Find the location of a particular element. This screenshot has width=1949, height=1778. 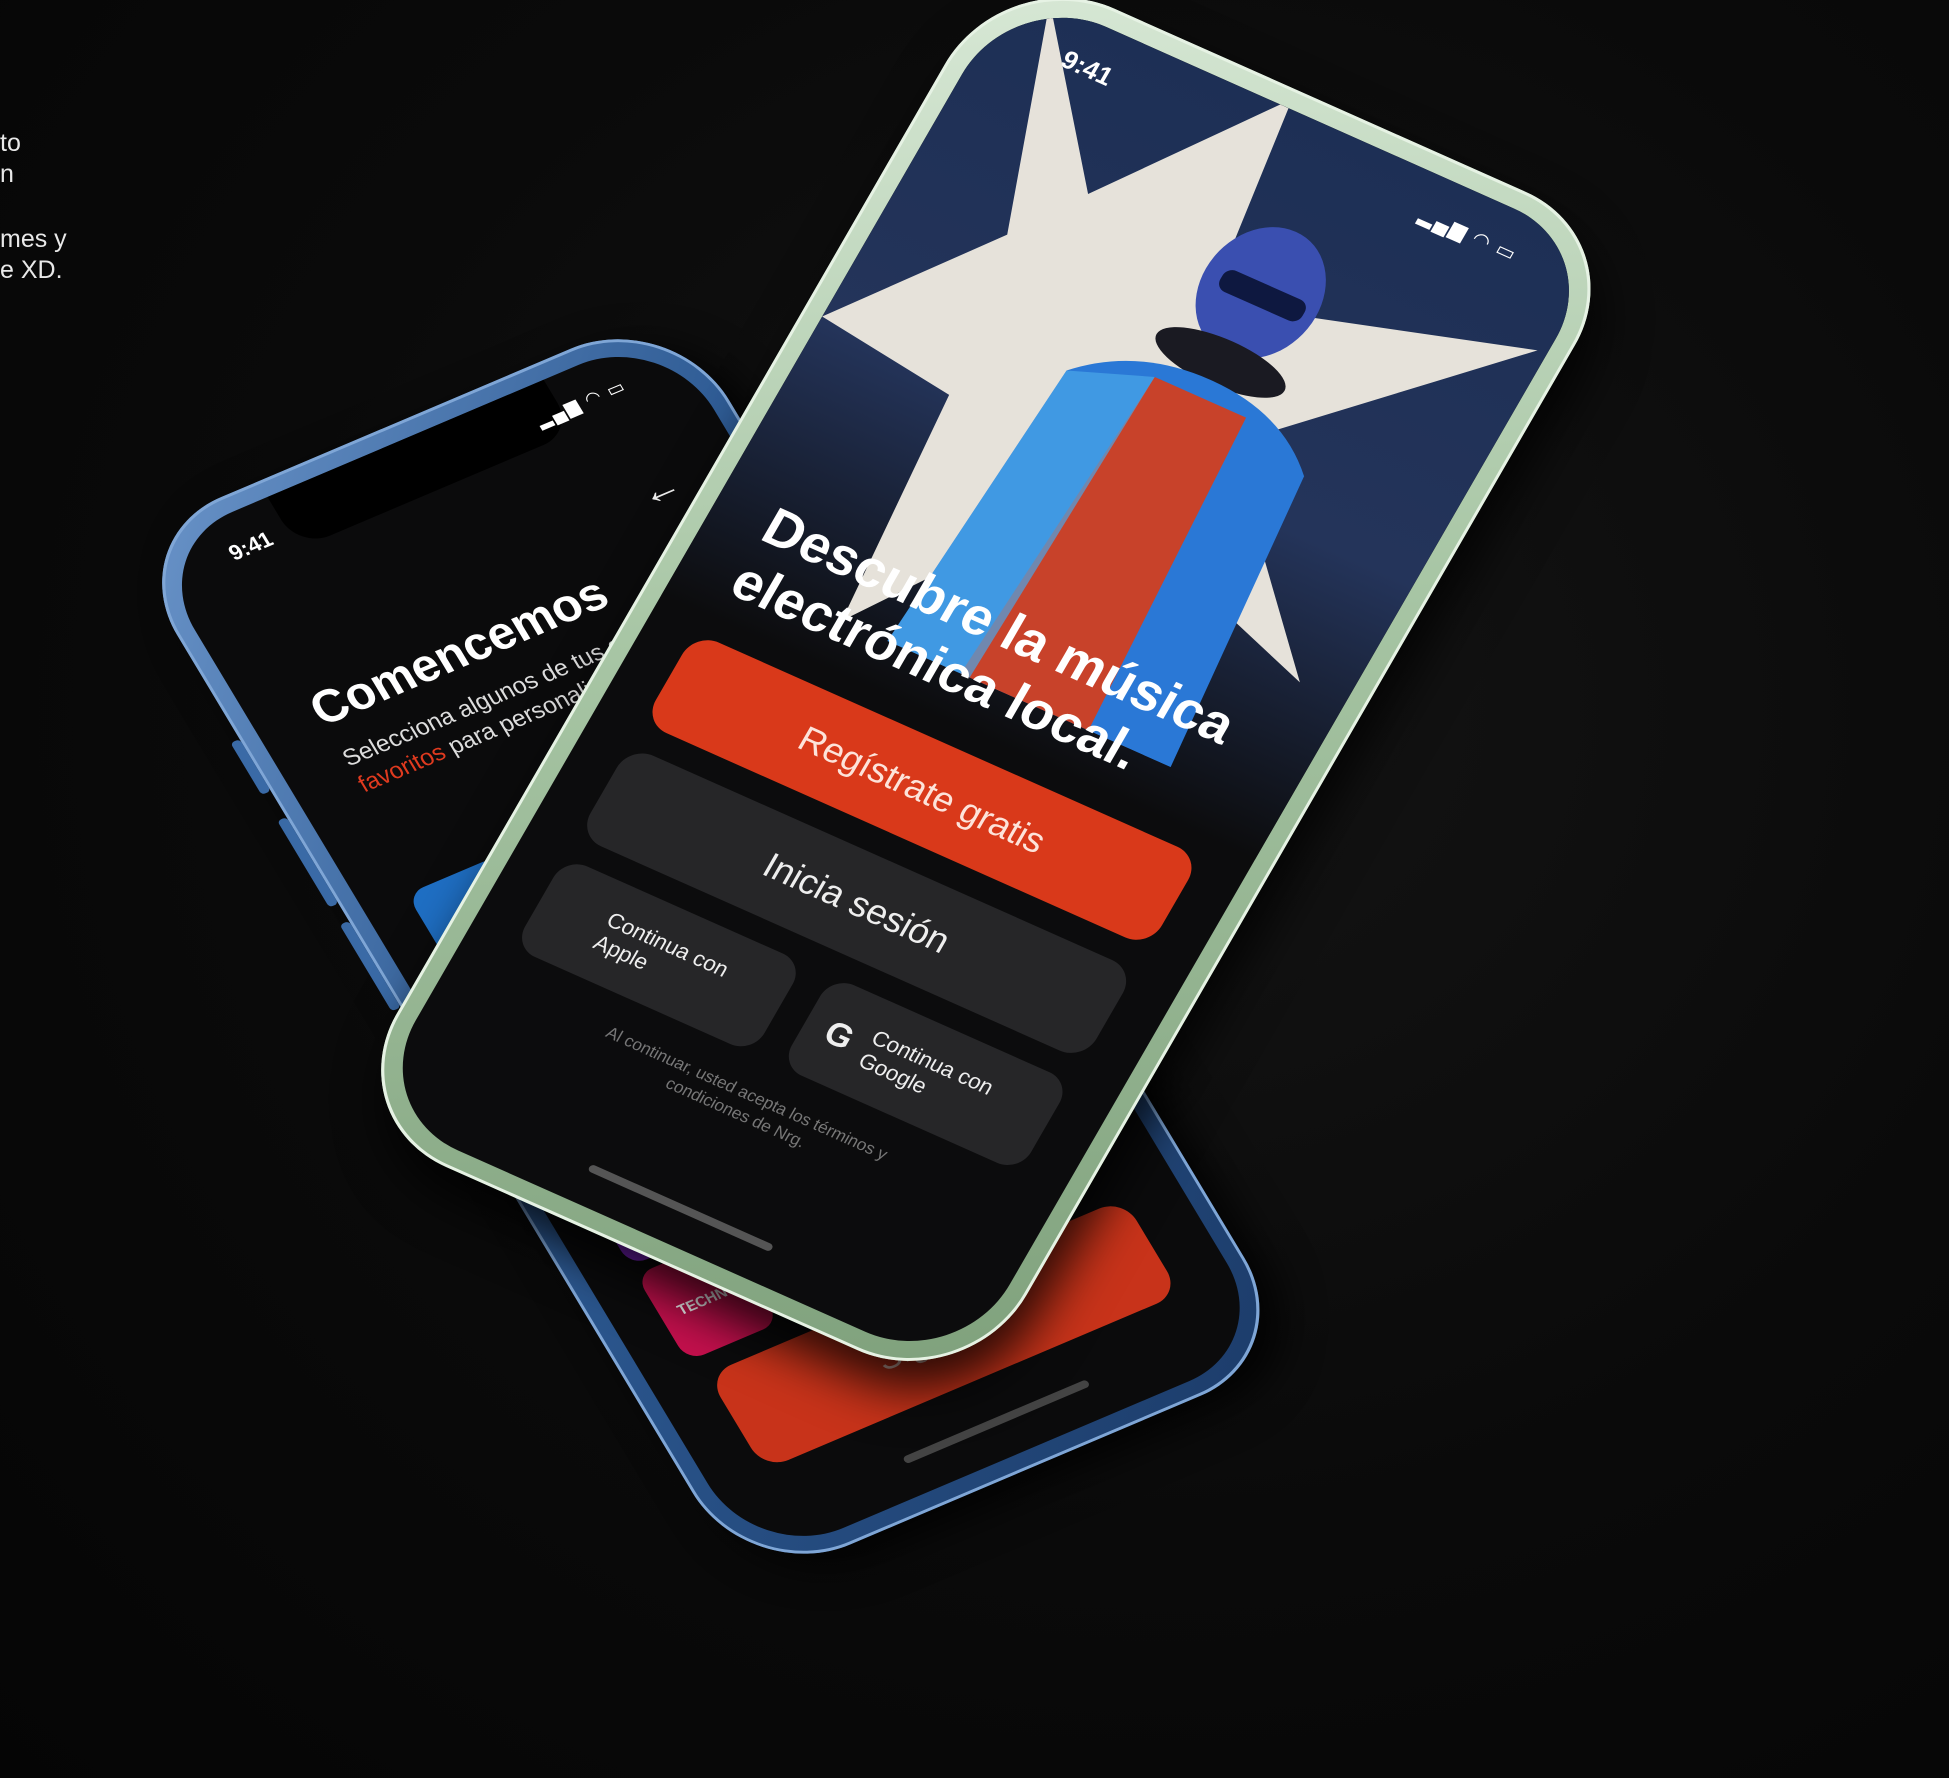

side-caption-line: to is located at coordinates (10, 143).